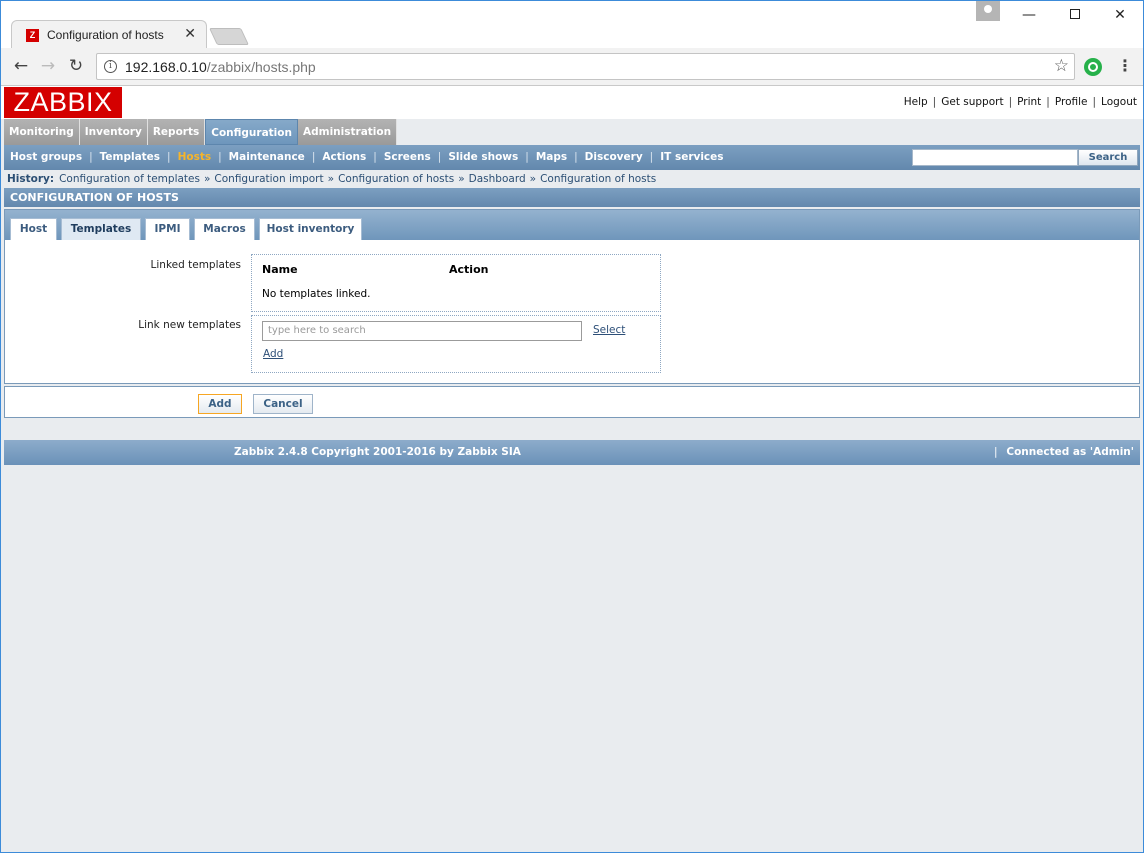 Image resolution: width=1144 pixels, height=853 pixels. Describe the element at coordinates (456, 283) in the screenshot. I see `linked-templates-table: Name Action No templates linked.` at that location.